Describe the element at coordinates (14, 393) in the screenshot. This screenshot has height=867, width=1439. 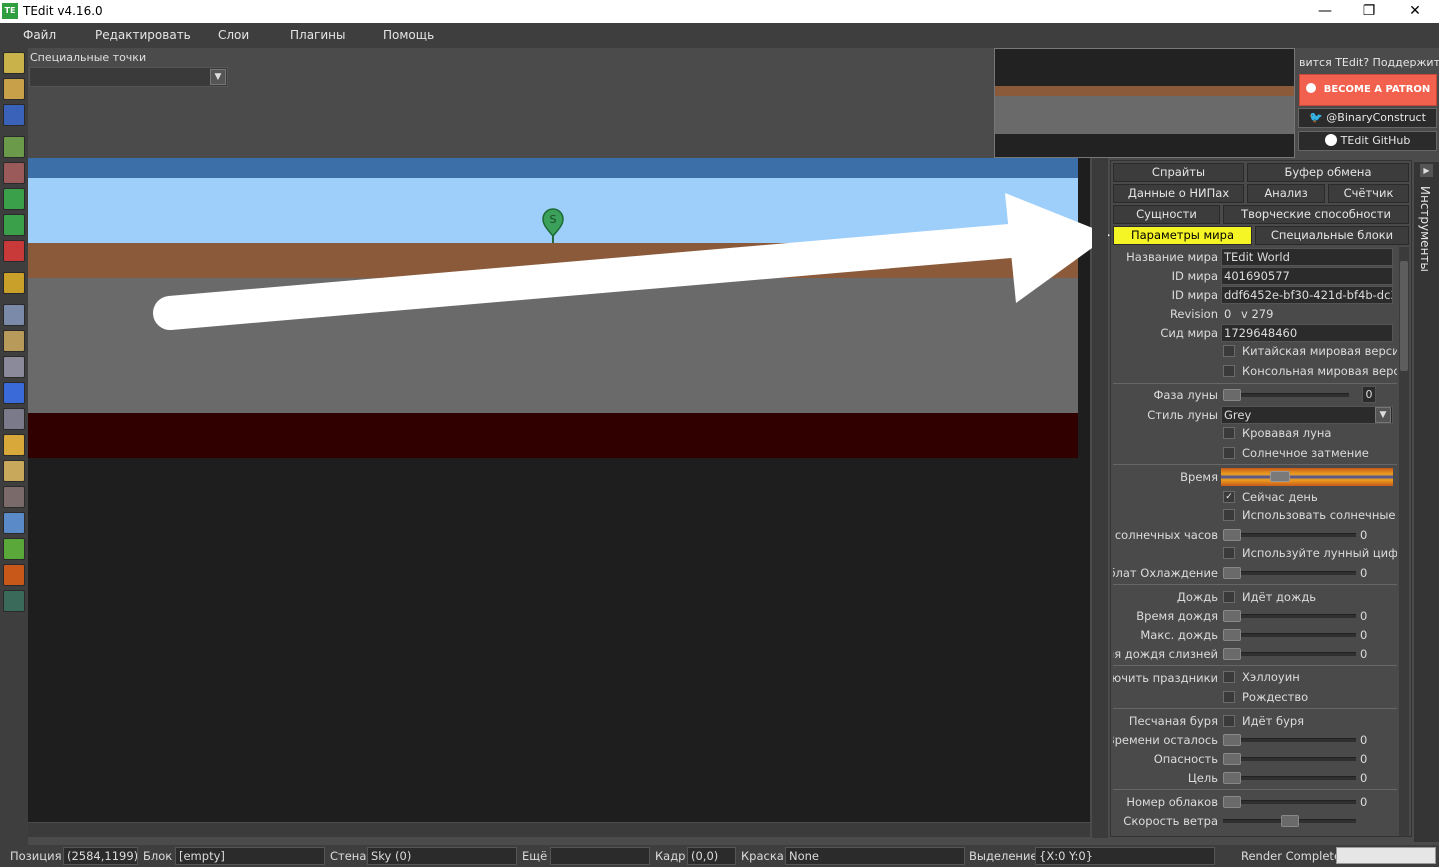
I see `selection-tool-icon` at that location.